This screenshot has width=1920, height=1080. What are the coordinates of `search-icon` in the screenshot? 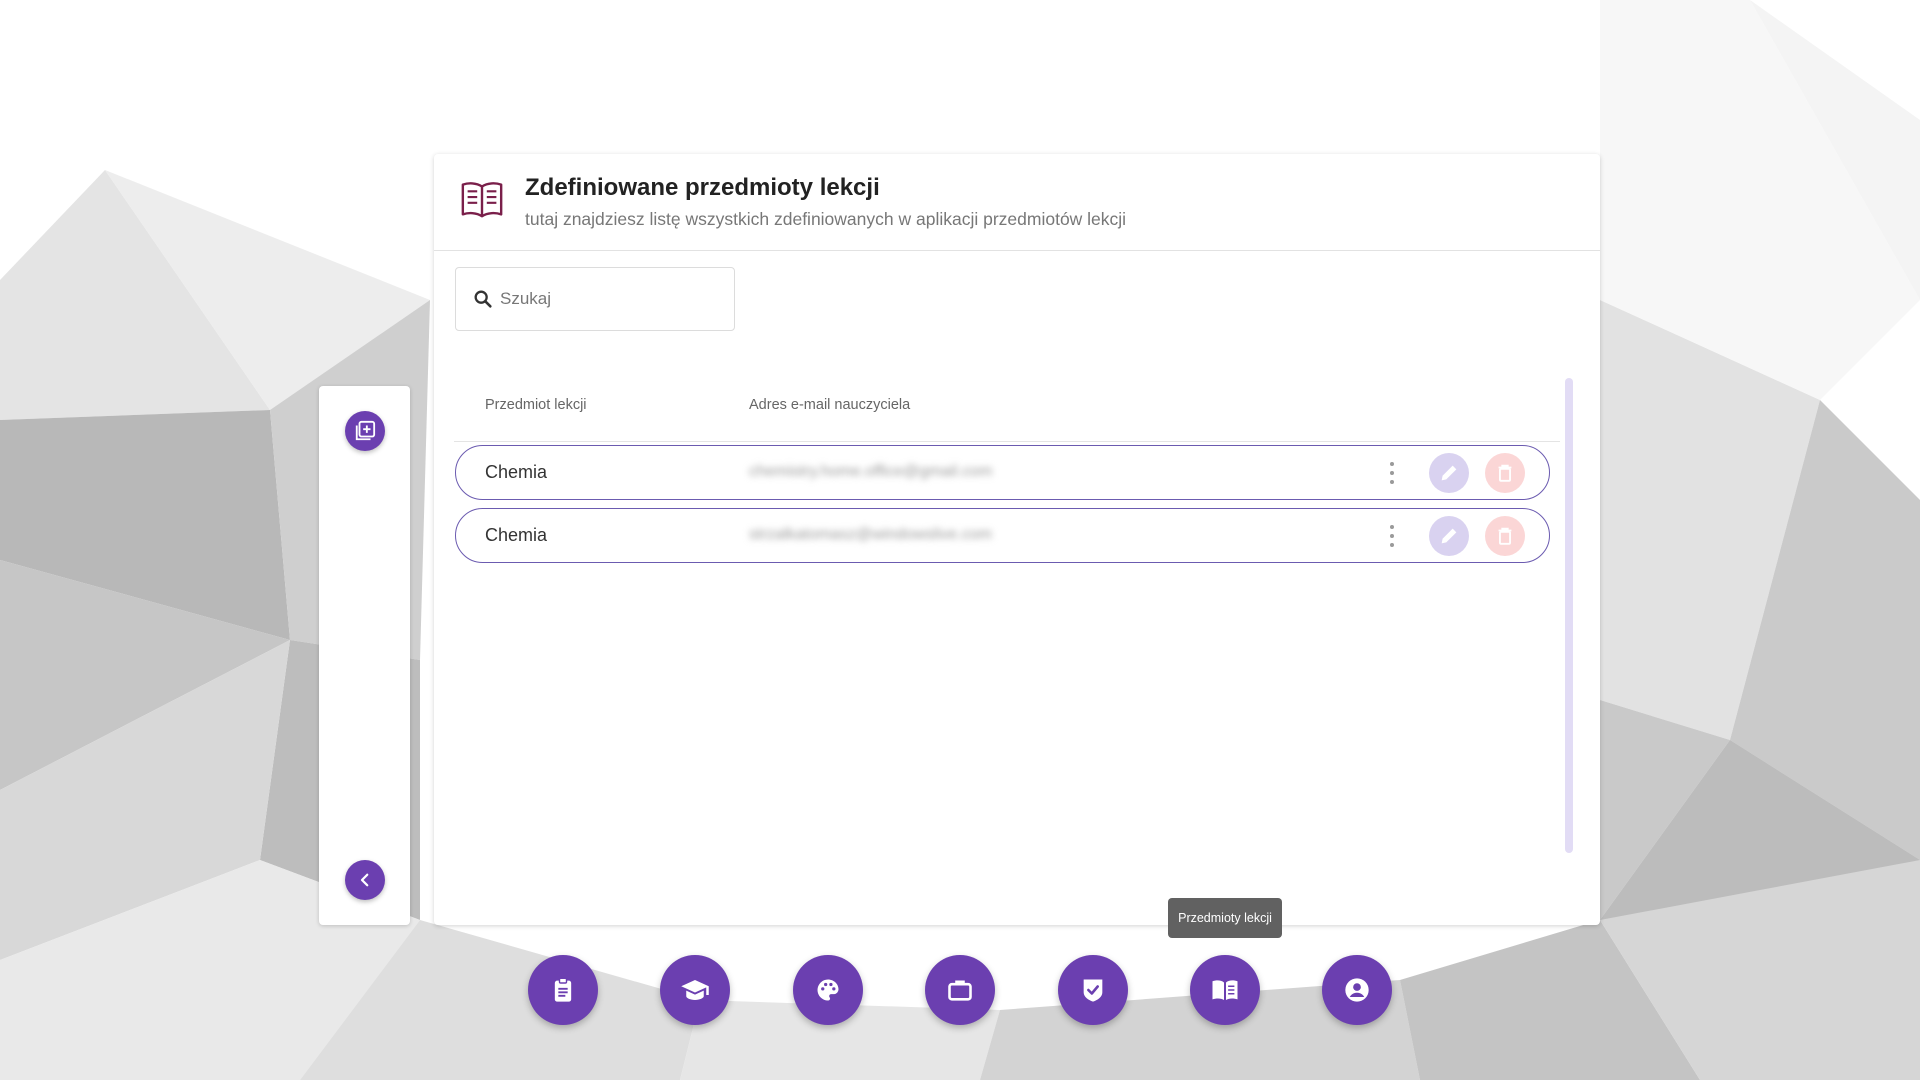 It's located at (483, 299).